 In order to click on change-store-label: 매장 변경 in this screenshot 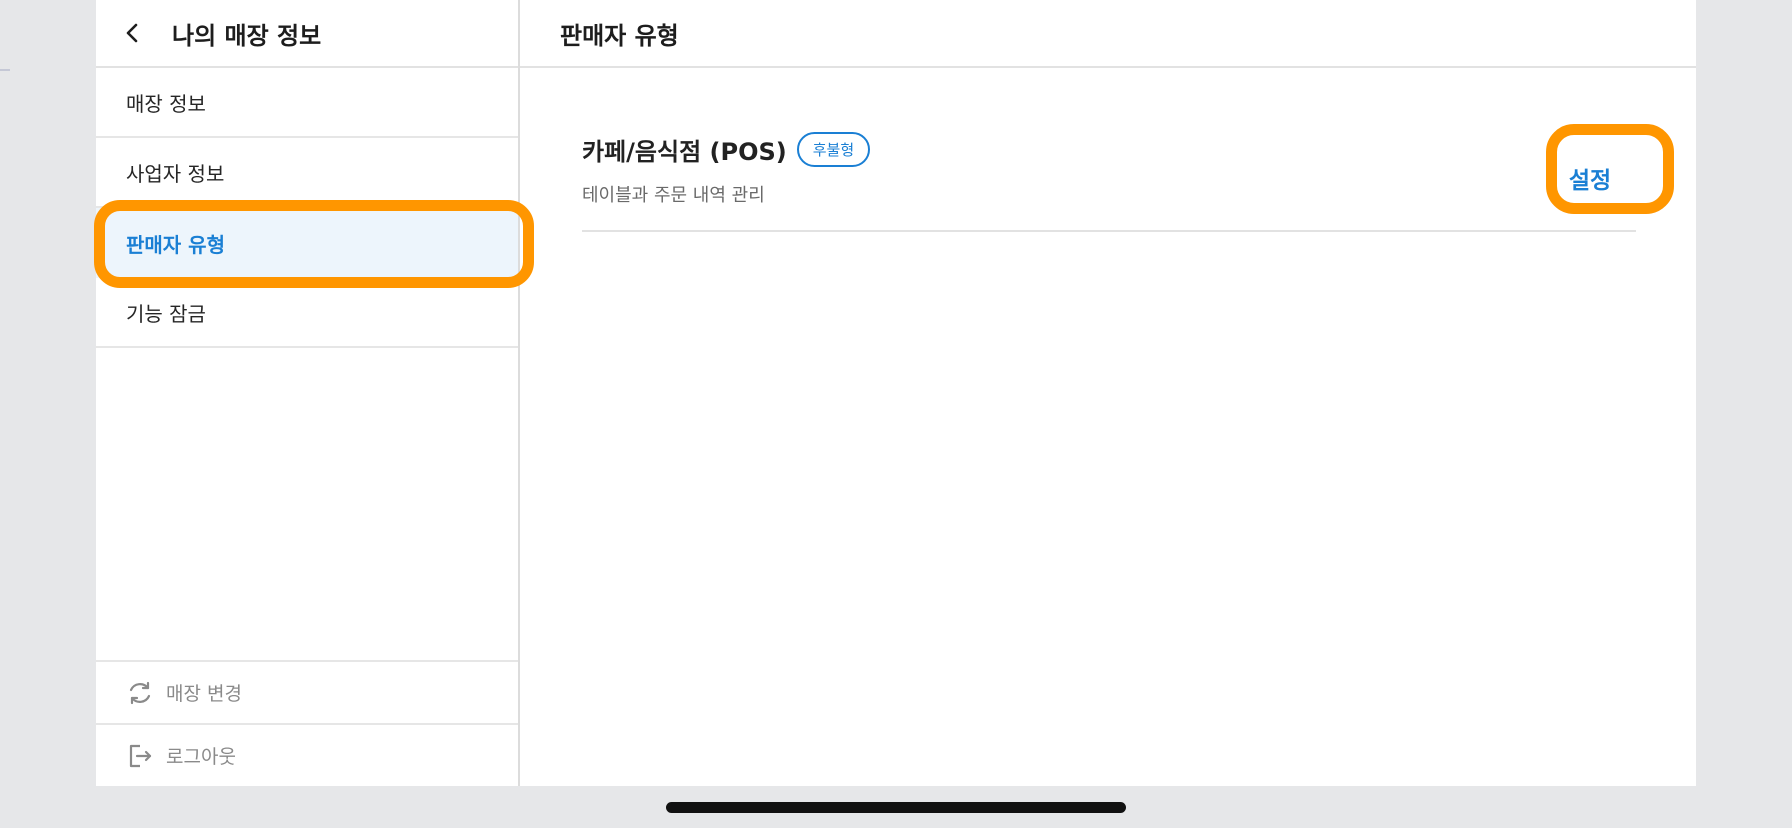, I will do `click(204, 694)`.